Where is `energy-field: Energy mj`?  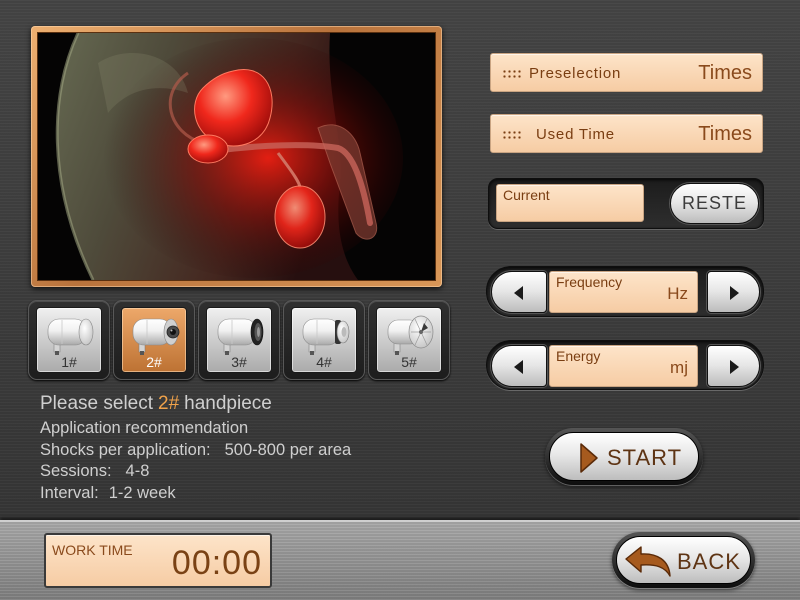 energy-field: Energy mj is located at coordinates (623, 366).